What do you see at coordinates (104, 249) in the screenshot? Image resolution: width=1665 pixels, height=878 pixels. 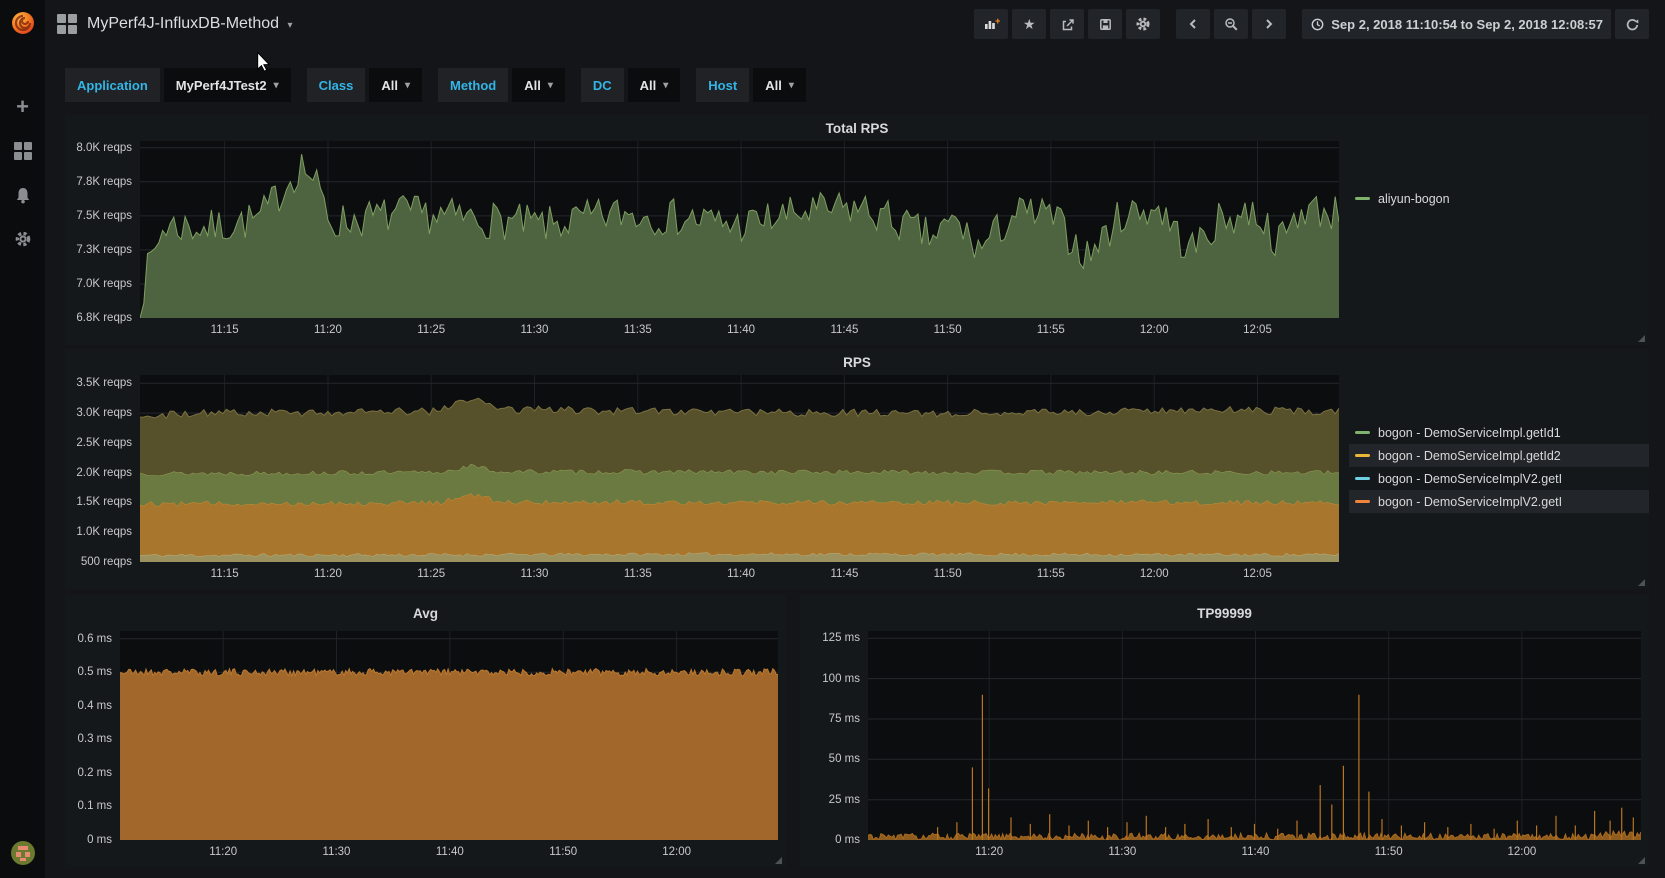 I see `y-tick-label: 7.3K reqps` at bounding box center [104, 249].